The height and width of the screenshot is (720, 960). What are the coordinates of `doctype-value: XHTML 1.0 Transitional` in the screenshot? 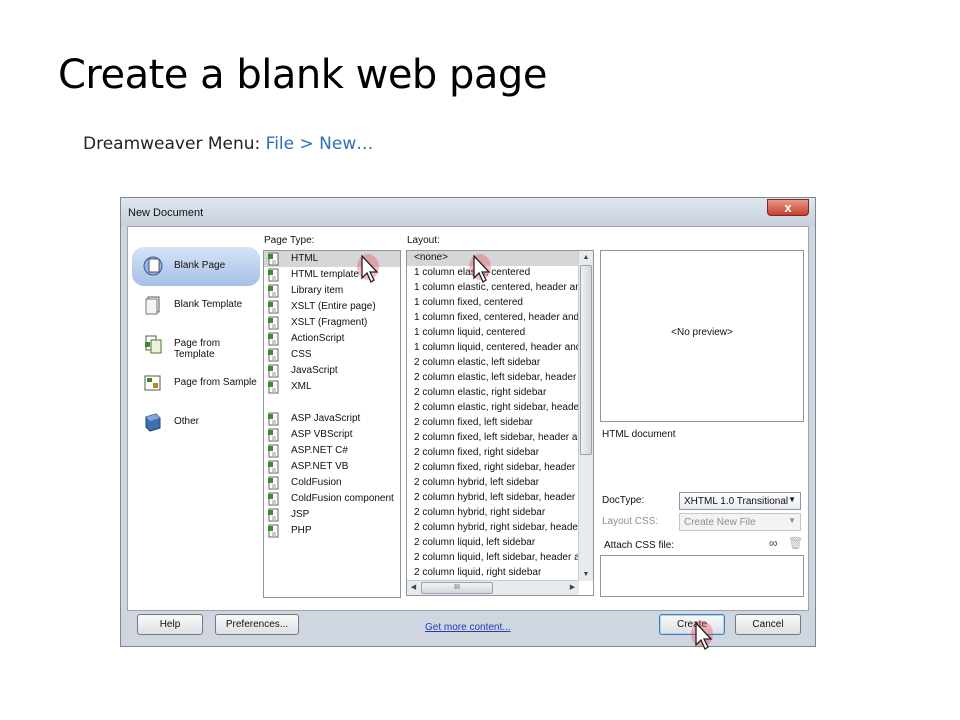 It's located at (736, 501).